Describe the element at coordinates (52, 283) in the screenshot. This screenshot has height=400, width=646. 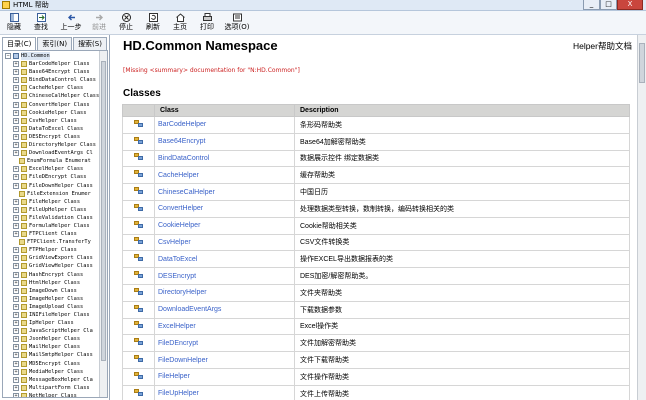
I see `tree-item: + HtmlHelper Class` at that location.